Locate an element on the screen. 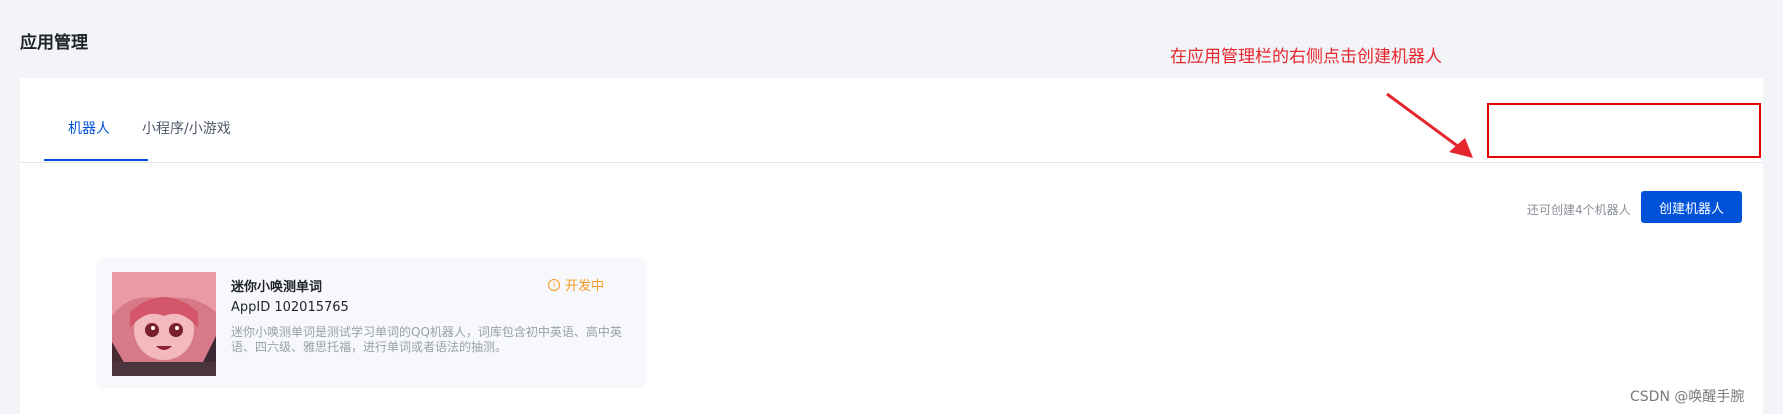 The height and width of the screenshot is (414, 1783). anime-avatar-icon is located at coordinates (164, 324).